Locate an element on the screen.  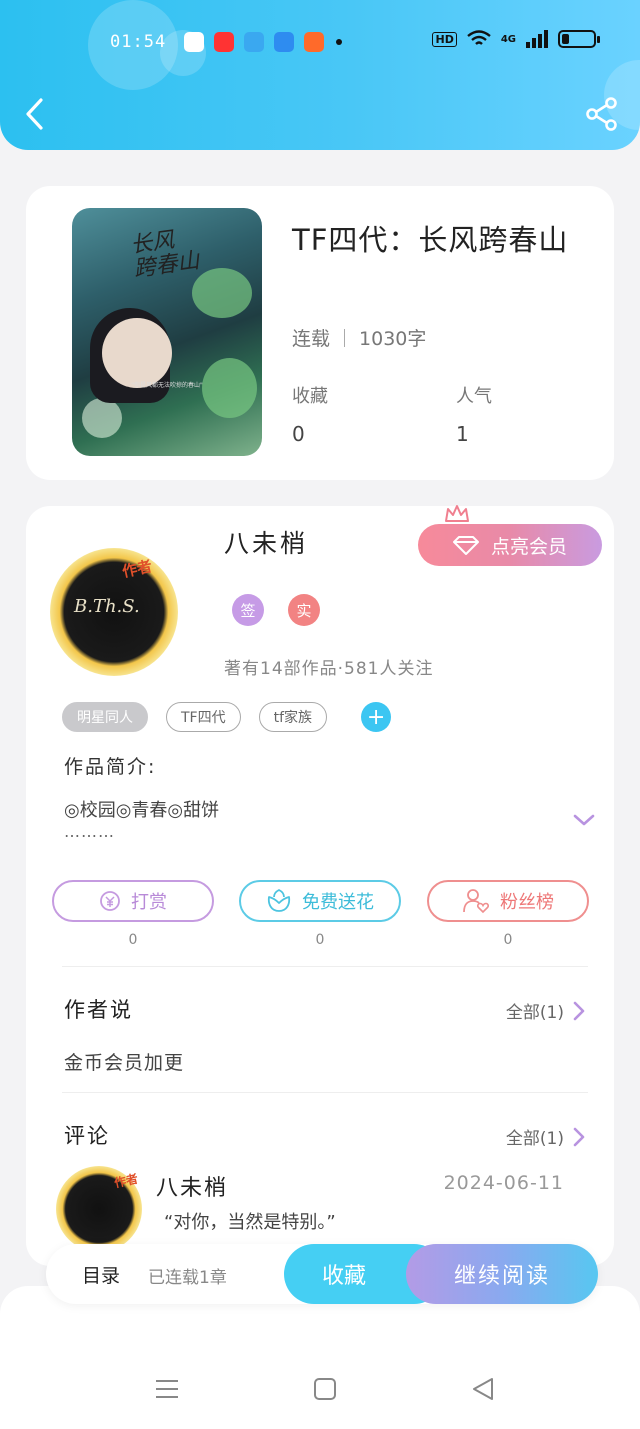
toc-button: 目录 is located at coordinates (101, 1274).